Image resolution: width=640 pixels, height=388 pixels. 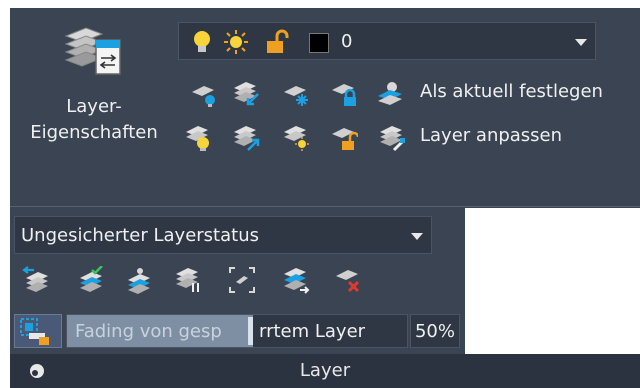 What do you see at coordinates (94, 106) in the screenshot?
I see `big-button-label-line1: Layer-` at bounding box center [94, 106].